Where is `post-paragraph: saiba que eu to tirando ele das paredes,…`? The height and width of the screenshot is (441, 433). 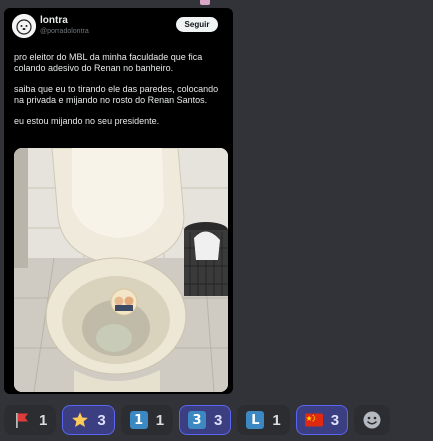
post-paragraph: saiba que eu to tirando ele das paredes,… is located at coordinates (116, 94).